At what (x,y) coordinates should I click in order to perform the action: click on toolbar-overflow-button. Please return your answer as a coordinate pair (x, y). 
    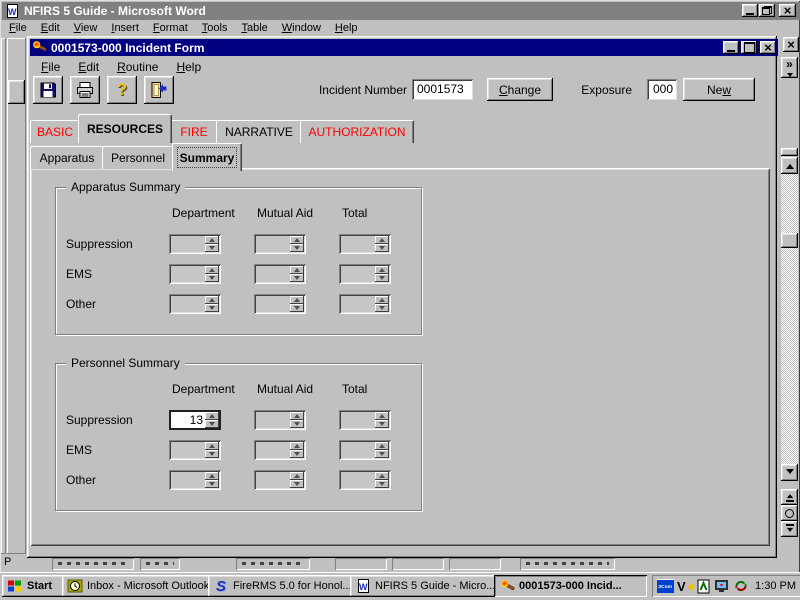
    Looking at the image, I should click on (789, 67).